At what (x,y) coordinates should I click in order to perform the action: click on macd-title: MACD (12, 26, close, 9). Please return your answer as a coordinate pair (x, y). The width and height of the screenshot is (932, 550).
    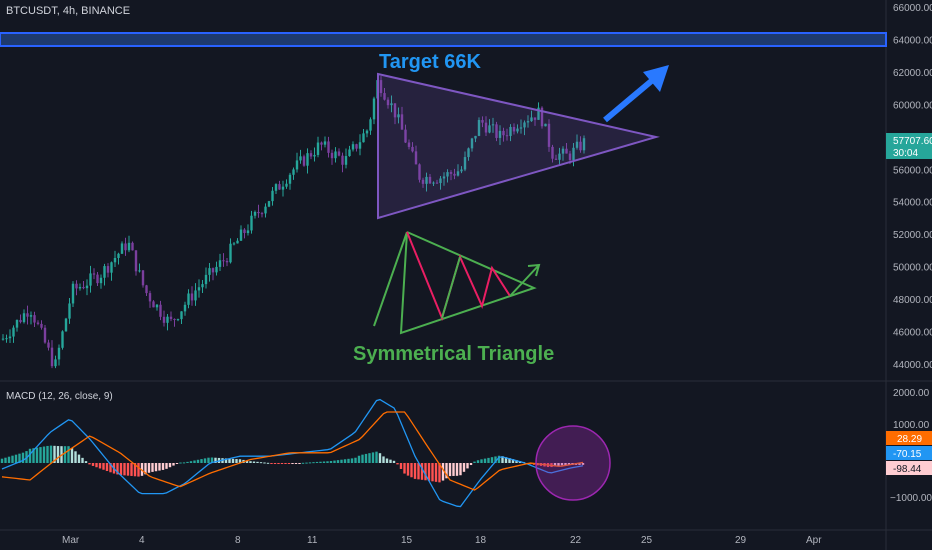
    Looking at the image, I should click on (59, 396).